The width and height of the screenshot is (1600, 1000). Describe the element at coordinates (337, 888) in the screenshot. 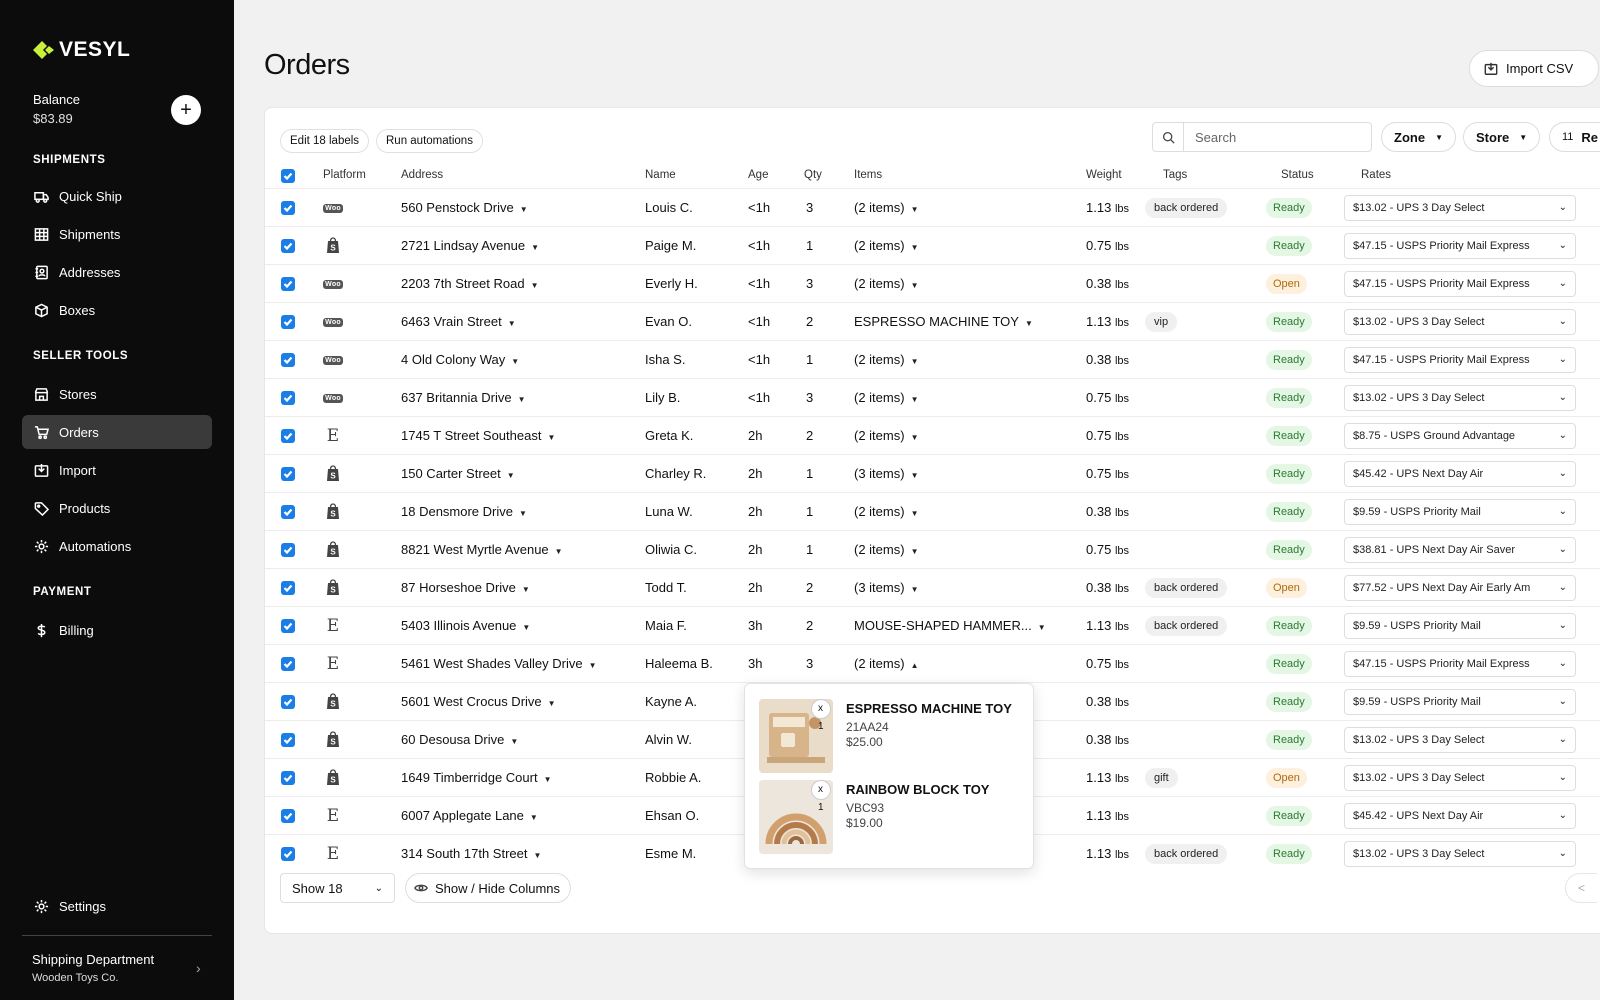

I see `page-size-select: Show 18 ⌄` at that location.